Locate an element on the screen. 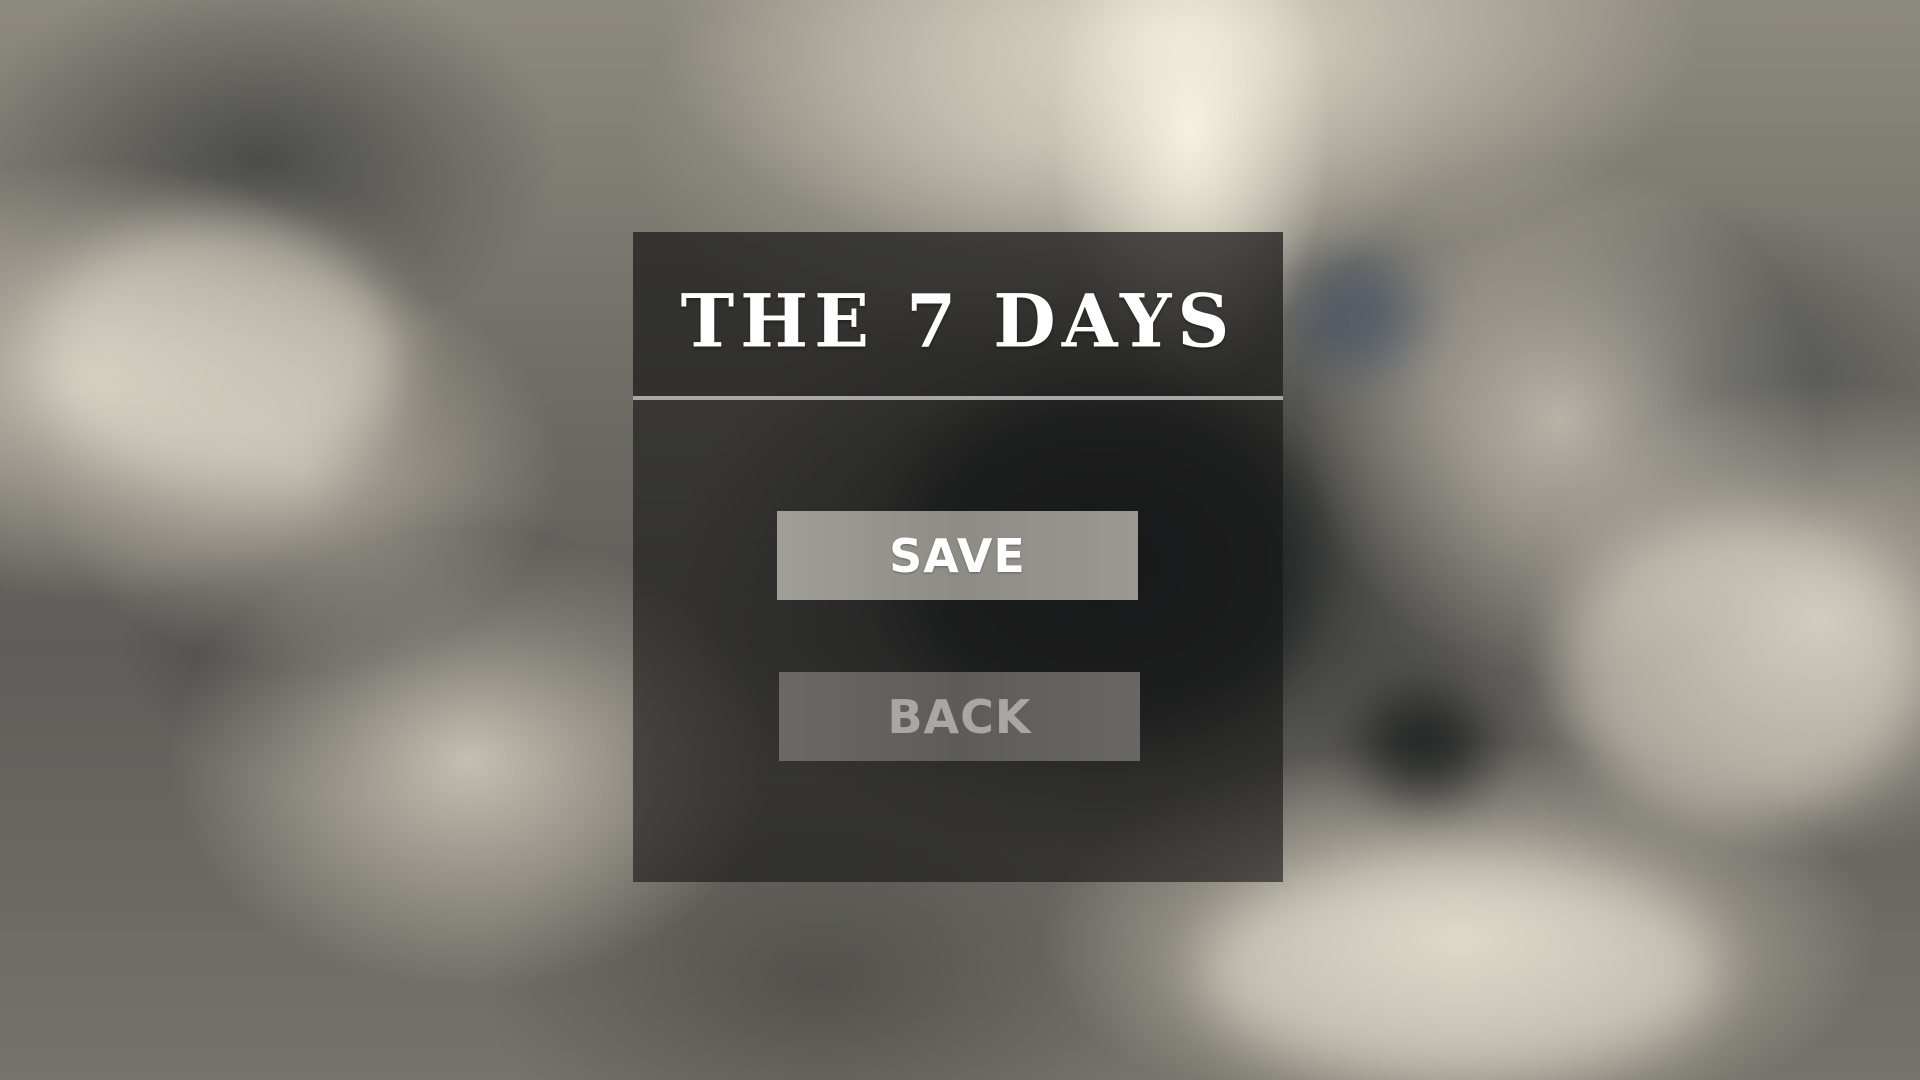  dialog-header: THE 7 DAYS is located at coordinates (958, 314).